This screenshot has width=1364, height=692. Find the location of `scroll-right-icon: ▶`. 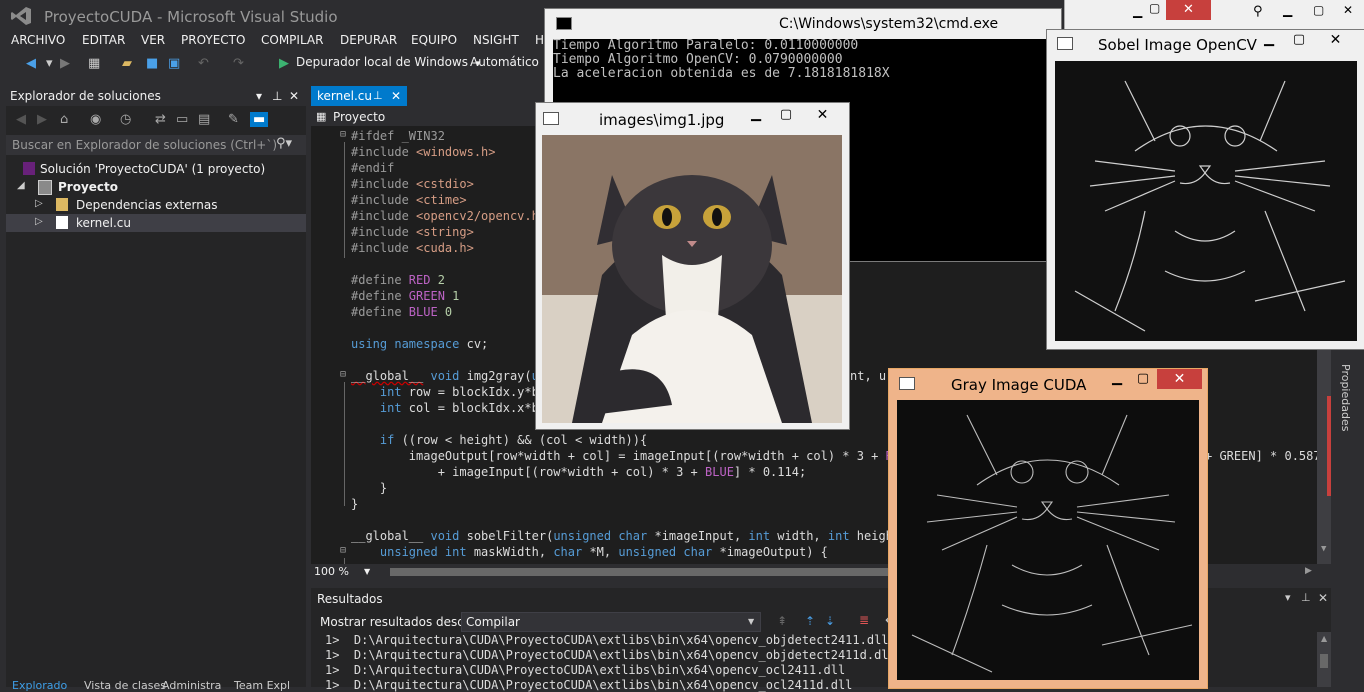

scroll-right-icon: ▶ is located at coordinates (1308, 571).